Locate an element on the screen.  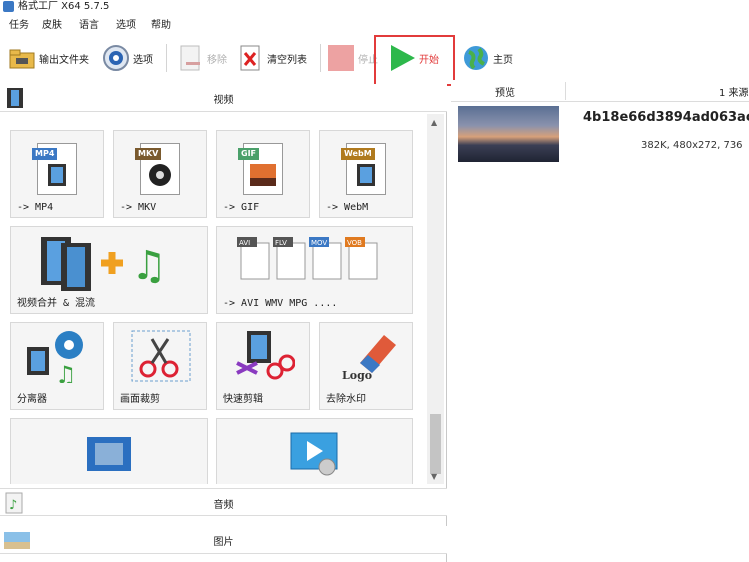
col-source: 1 来源 is located at coordinates (734, 91).